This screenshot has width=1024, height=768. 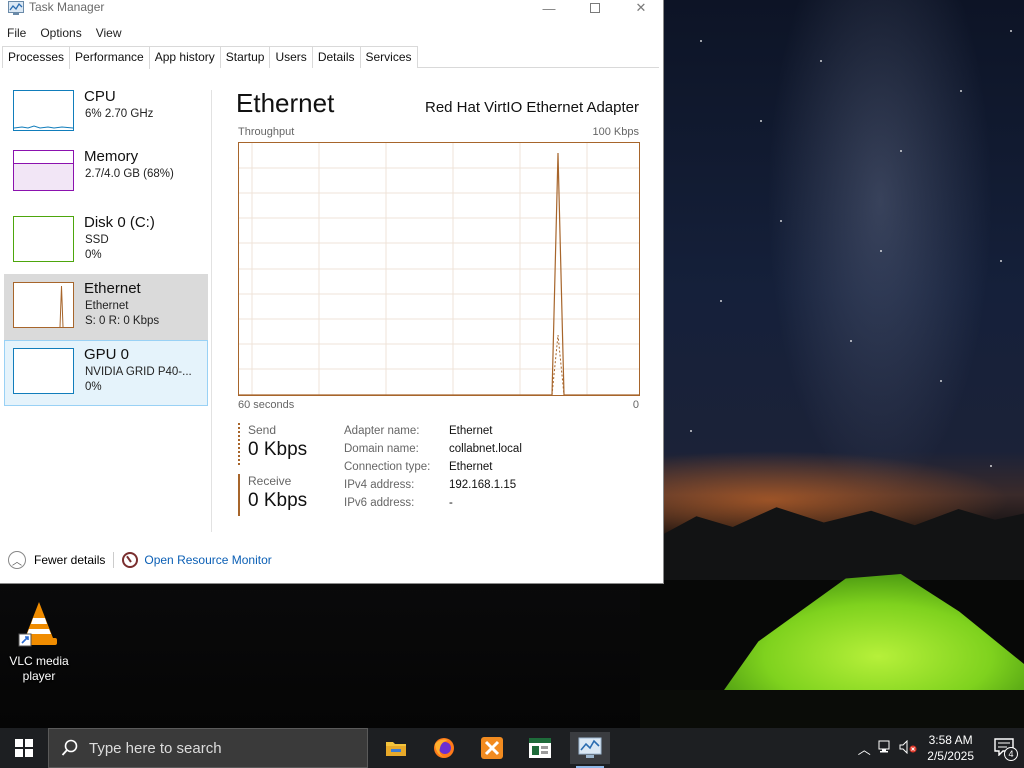 I want to click on vlc-cone-icon, so click(x=39, y=624).